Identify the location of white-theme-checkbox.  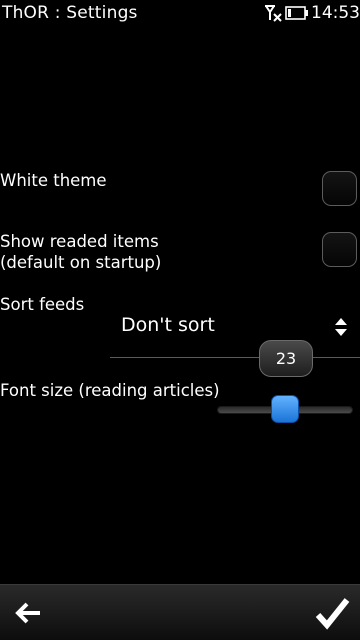
(339, 188).